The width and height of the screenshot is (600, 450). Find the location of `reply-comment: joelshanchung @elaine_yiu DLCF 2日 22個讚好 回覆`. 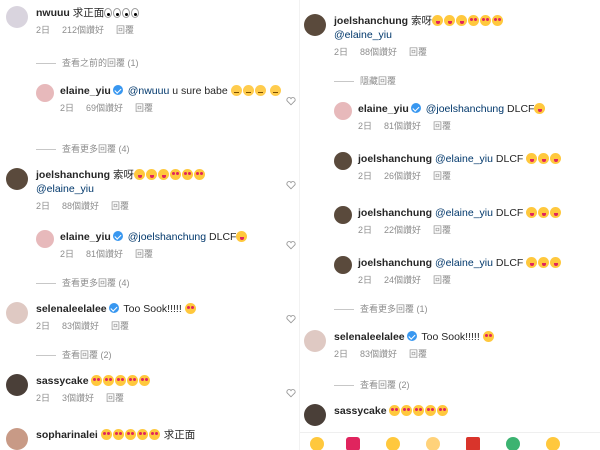

reply-comment: joelshanchung @elaine_yiu DLCF 2日 22個讚好 回覆 is located at coordinates (464, 221).